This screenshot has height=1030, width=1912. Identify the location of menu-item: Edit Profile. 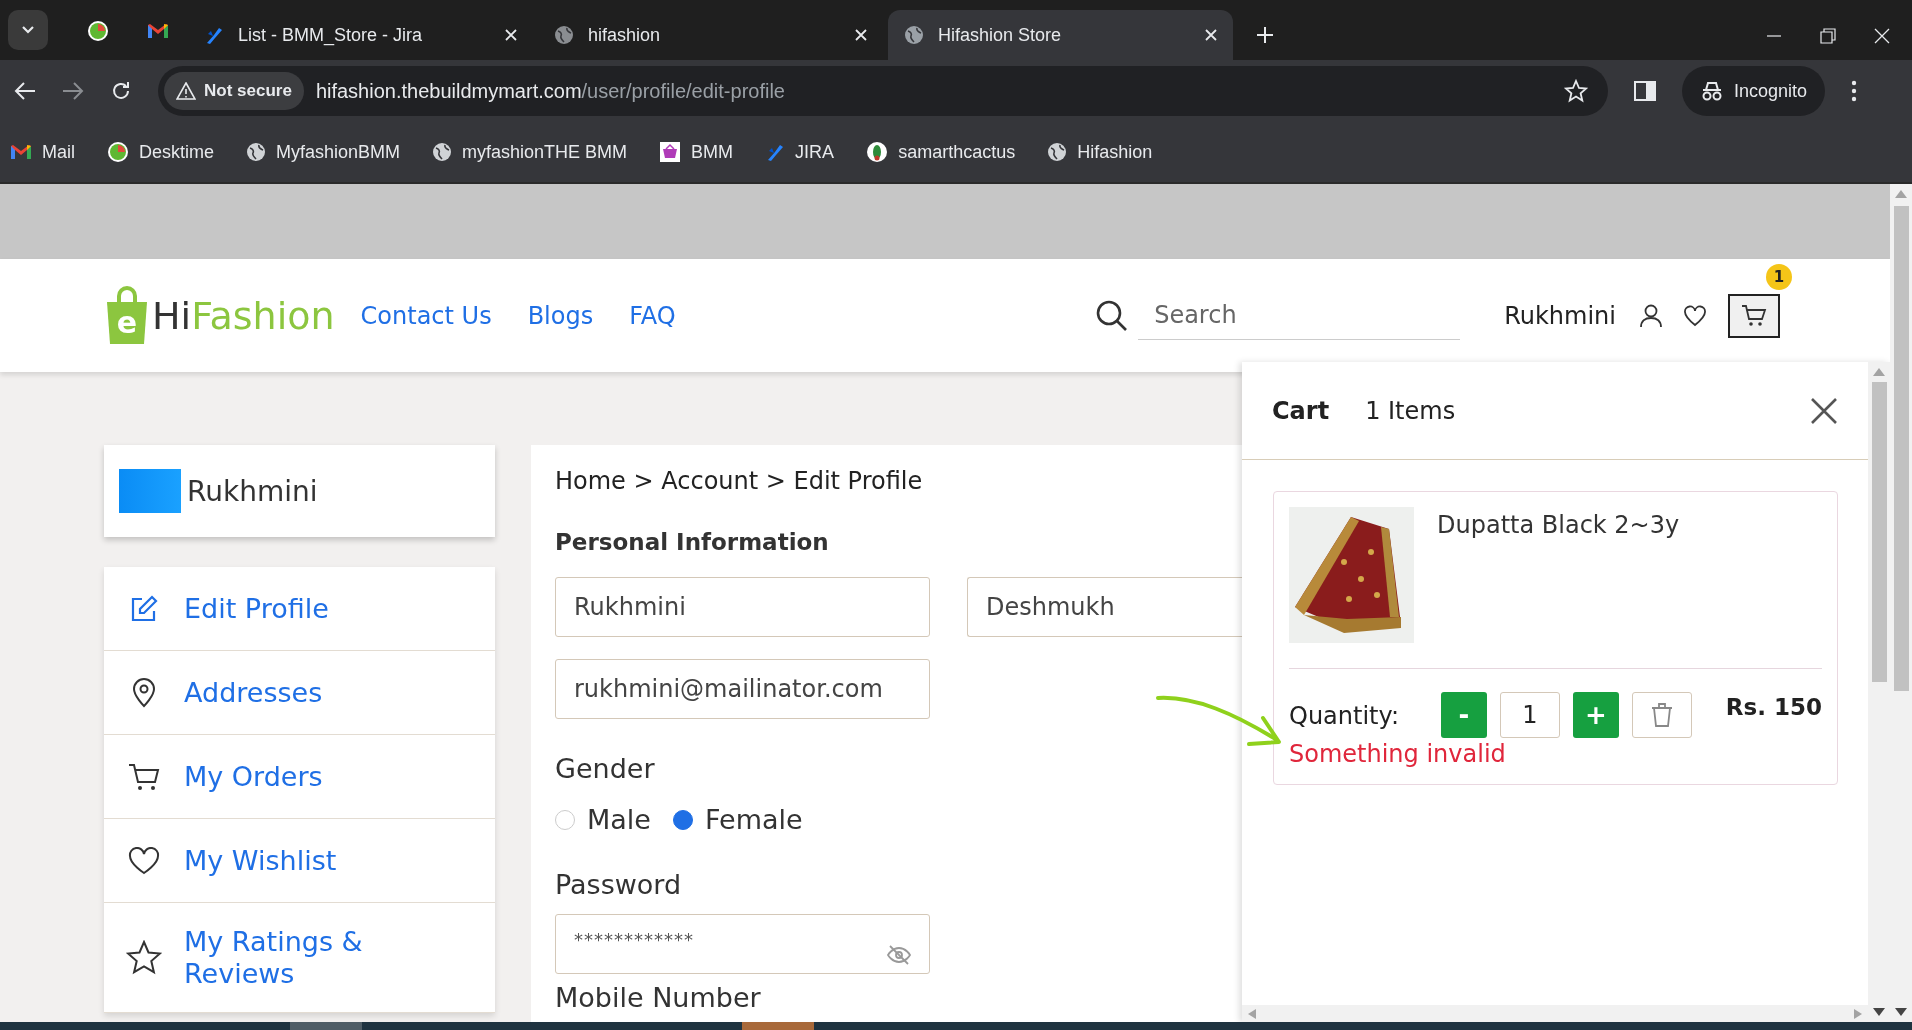
(299, 609).